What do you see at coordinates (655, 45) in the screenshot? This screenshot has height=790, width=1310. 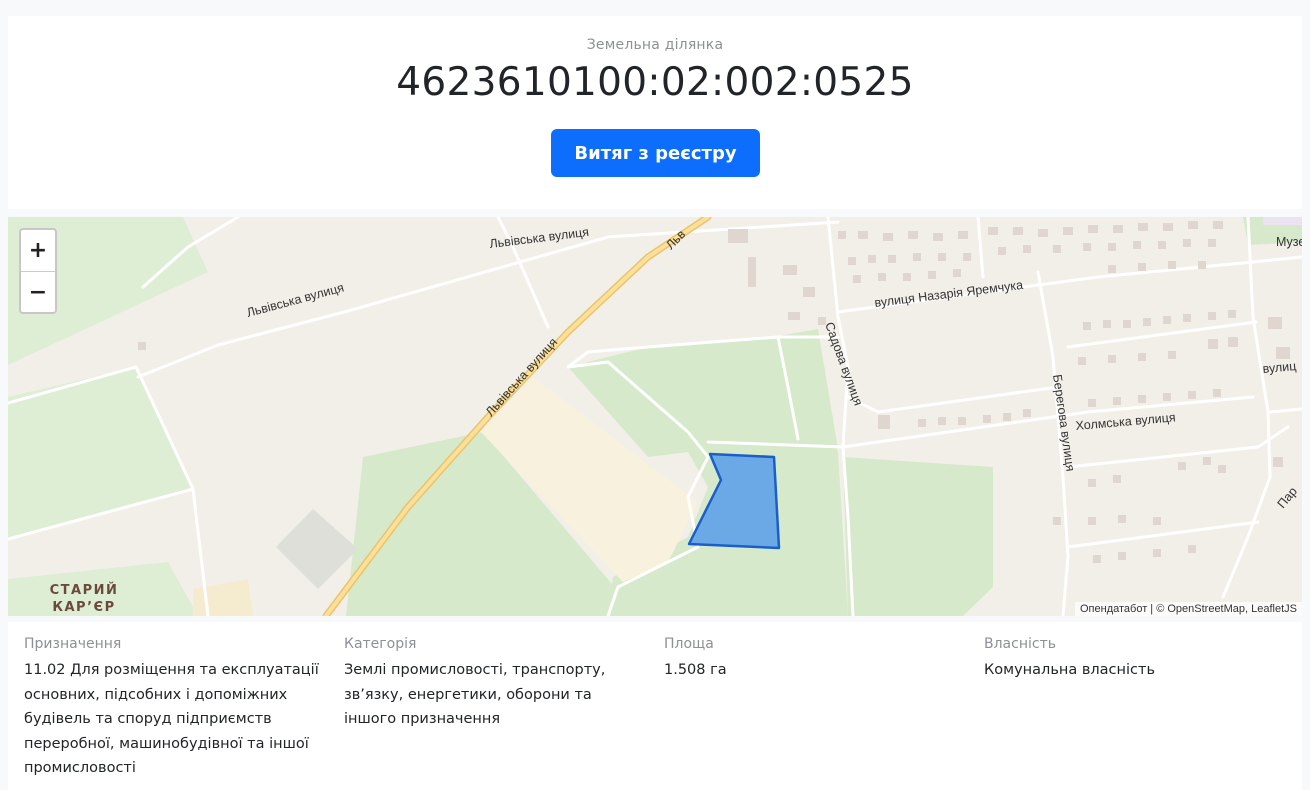 I see `page-subtitle: Земельна ділянка` at bounding box center [655, 45].